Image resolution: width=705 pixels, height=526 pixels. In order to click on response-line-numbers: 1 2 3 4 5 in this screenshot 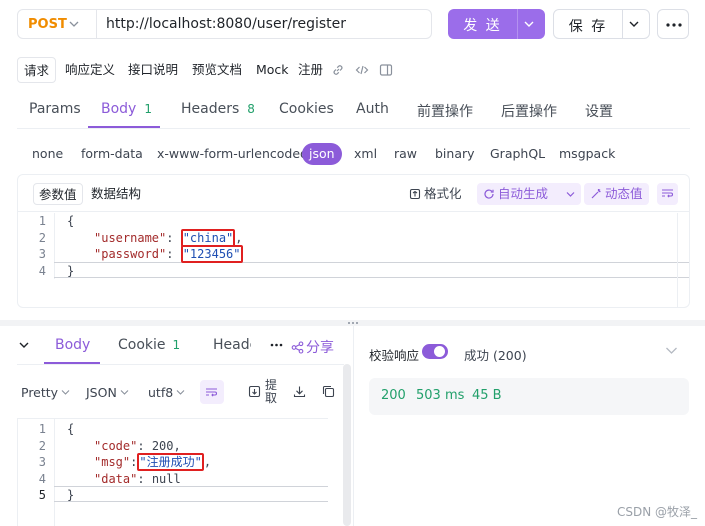, I will do `click(32, 462)`.